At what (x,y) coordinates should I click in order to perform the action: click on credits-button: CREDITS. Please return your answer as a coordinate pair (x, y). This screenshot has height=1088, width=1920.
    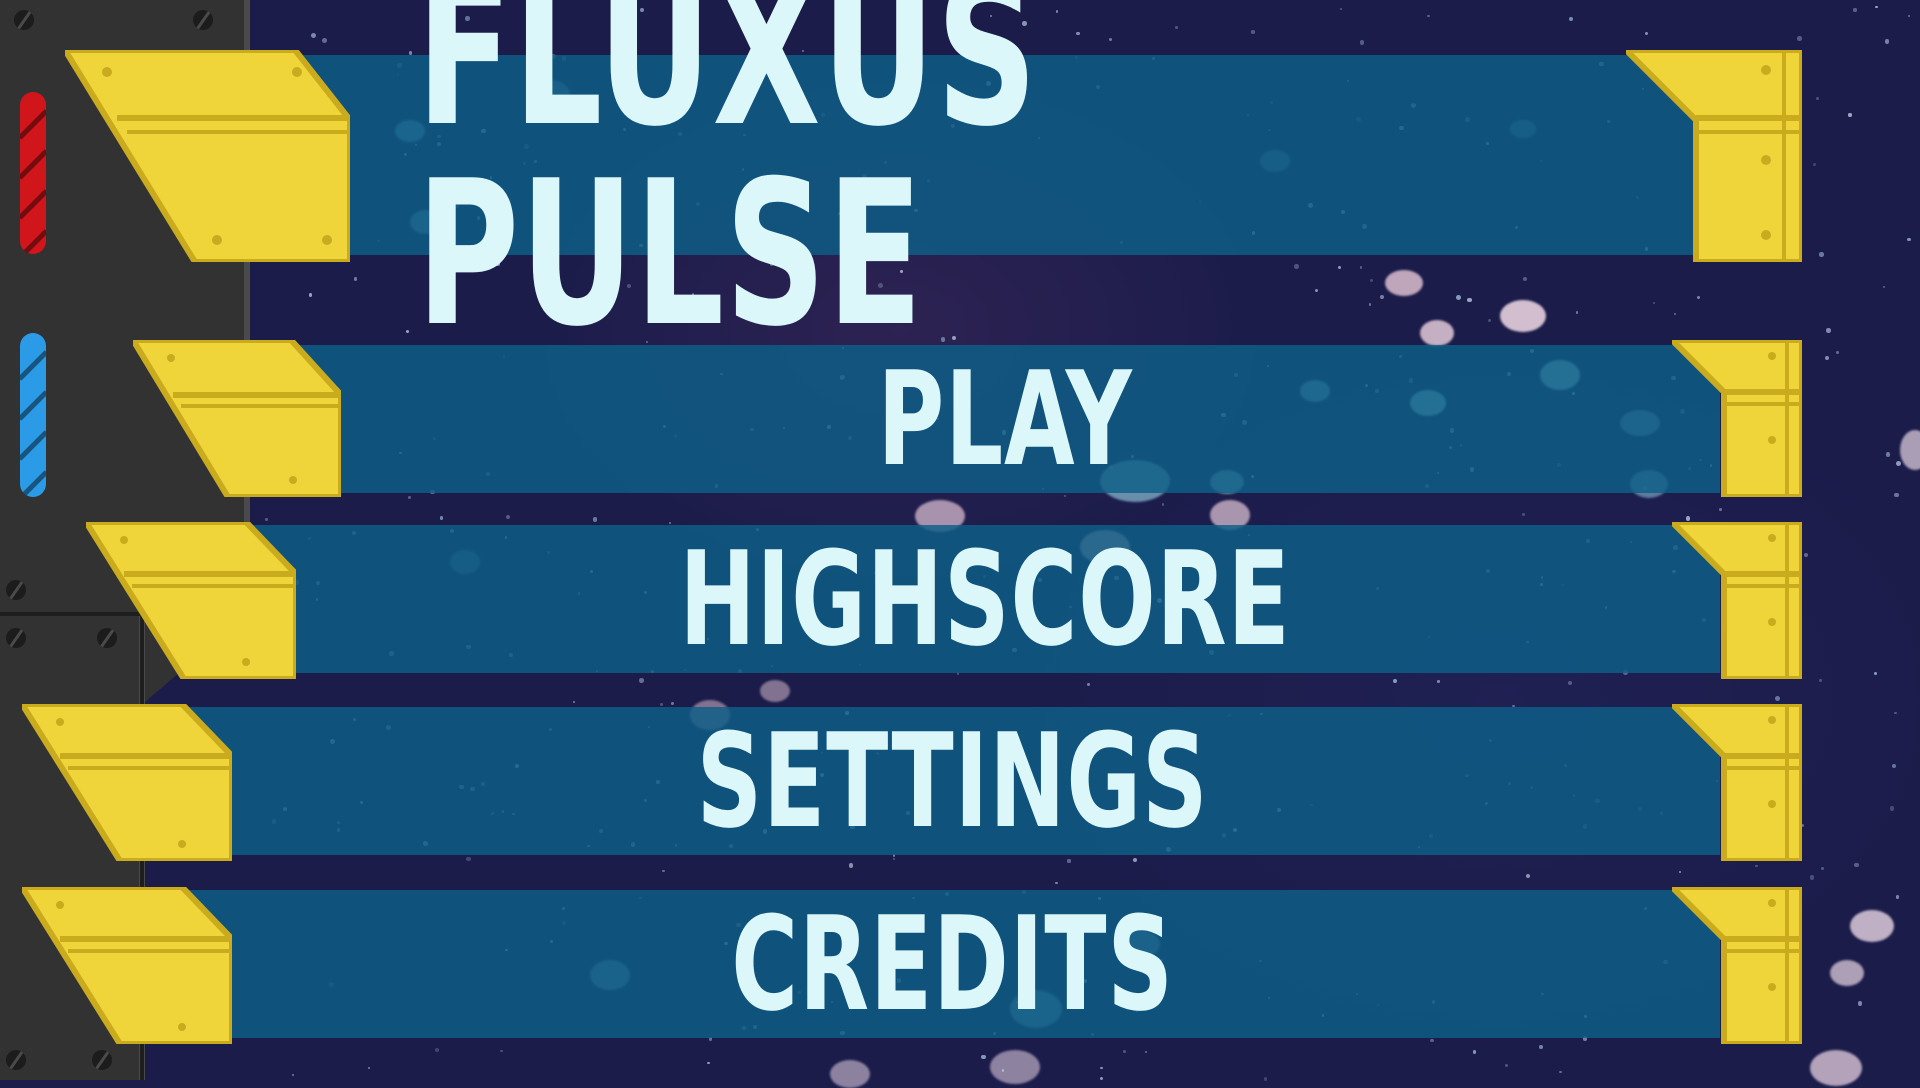
    Looking at the image, I should click on (952, 964).